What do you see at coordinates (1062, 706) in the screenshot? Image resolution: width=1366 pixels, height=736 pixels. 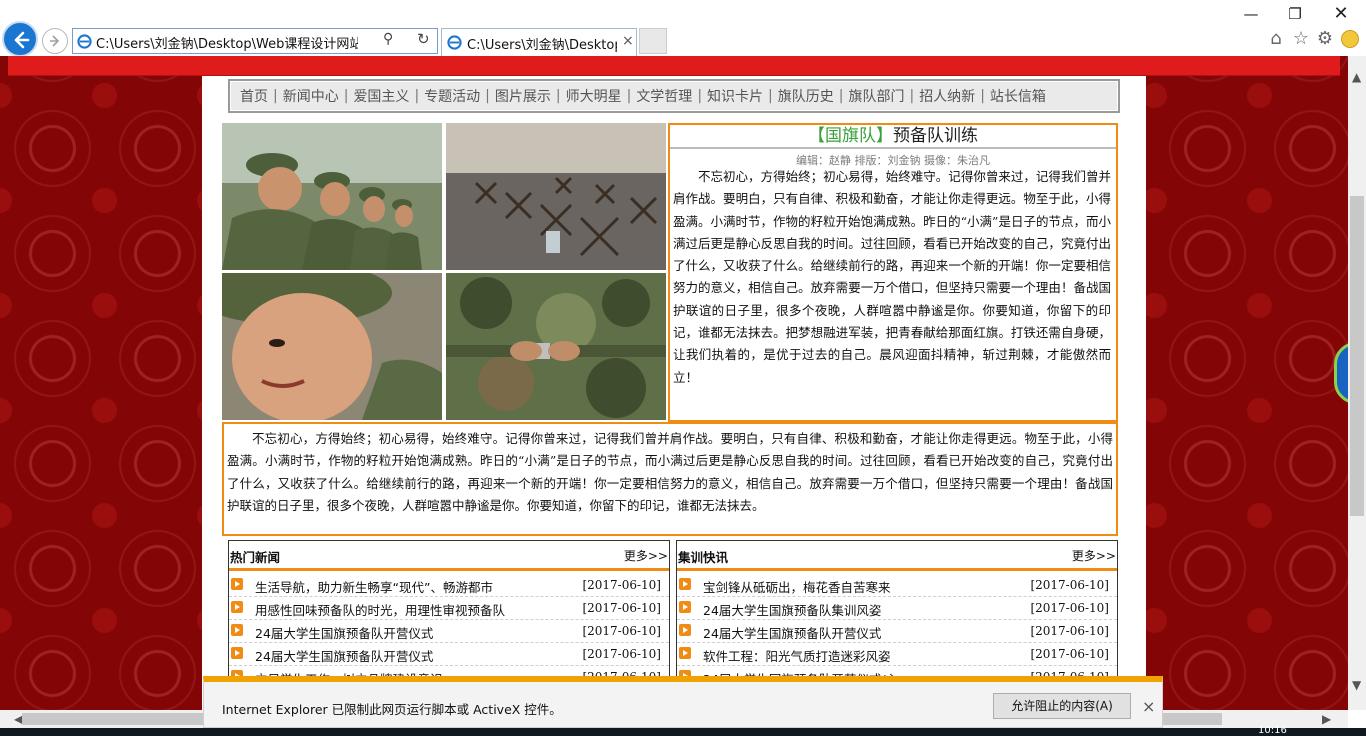 I see `allow-blocked-content-button: 允许阻止的内容(A)` at bounding box center [1062, 706].